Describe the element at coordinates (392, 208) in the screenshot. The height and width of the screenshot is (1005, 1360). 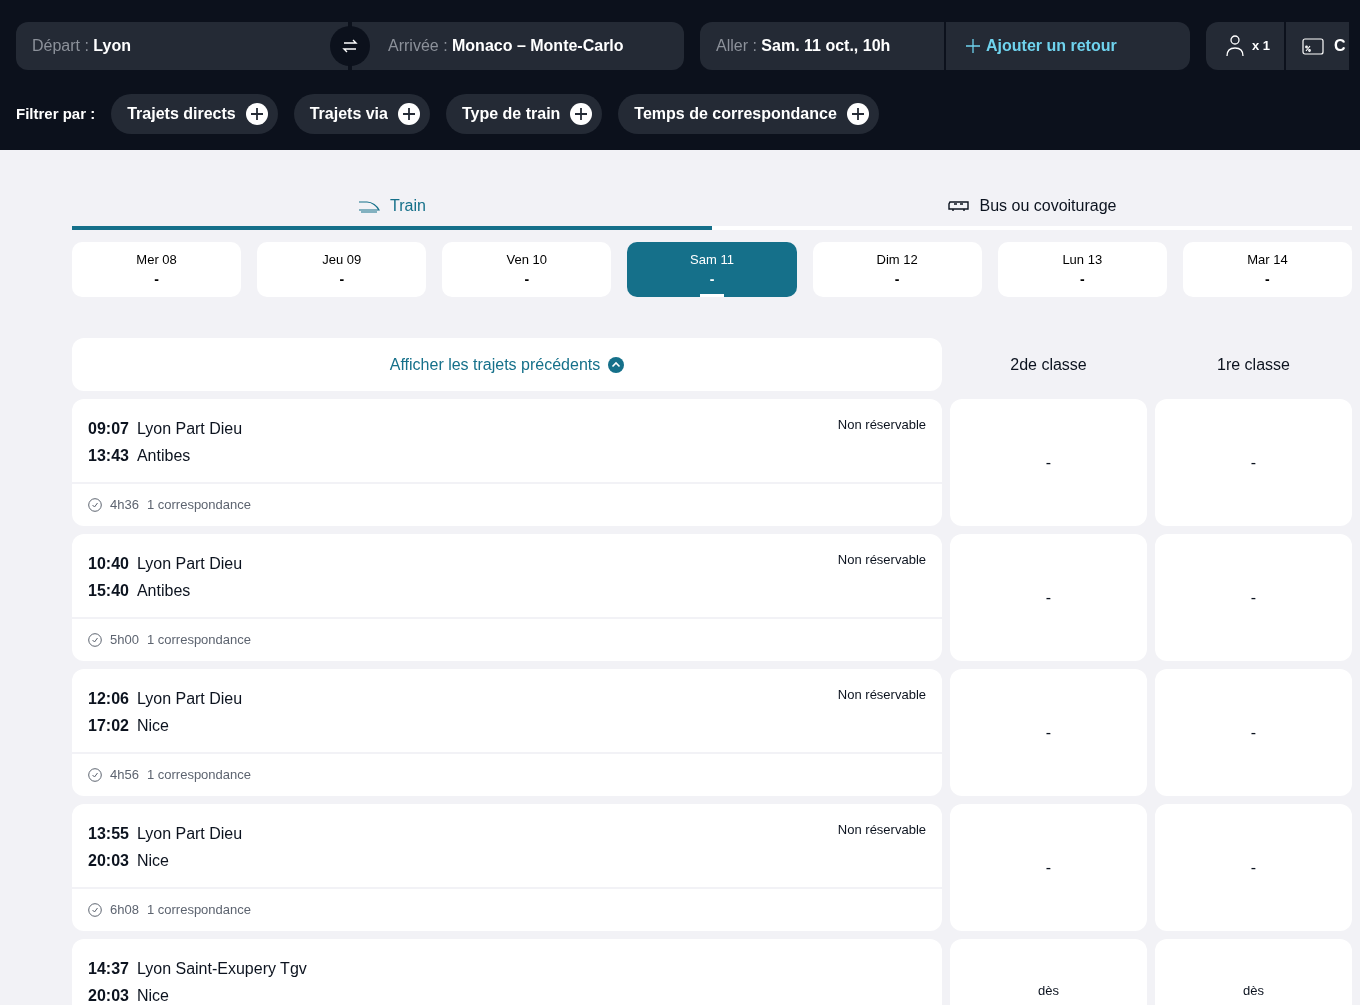
I see `mode-tab: Train` at that location.